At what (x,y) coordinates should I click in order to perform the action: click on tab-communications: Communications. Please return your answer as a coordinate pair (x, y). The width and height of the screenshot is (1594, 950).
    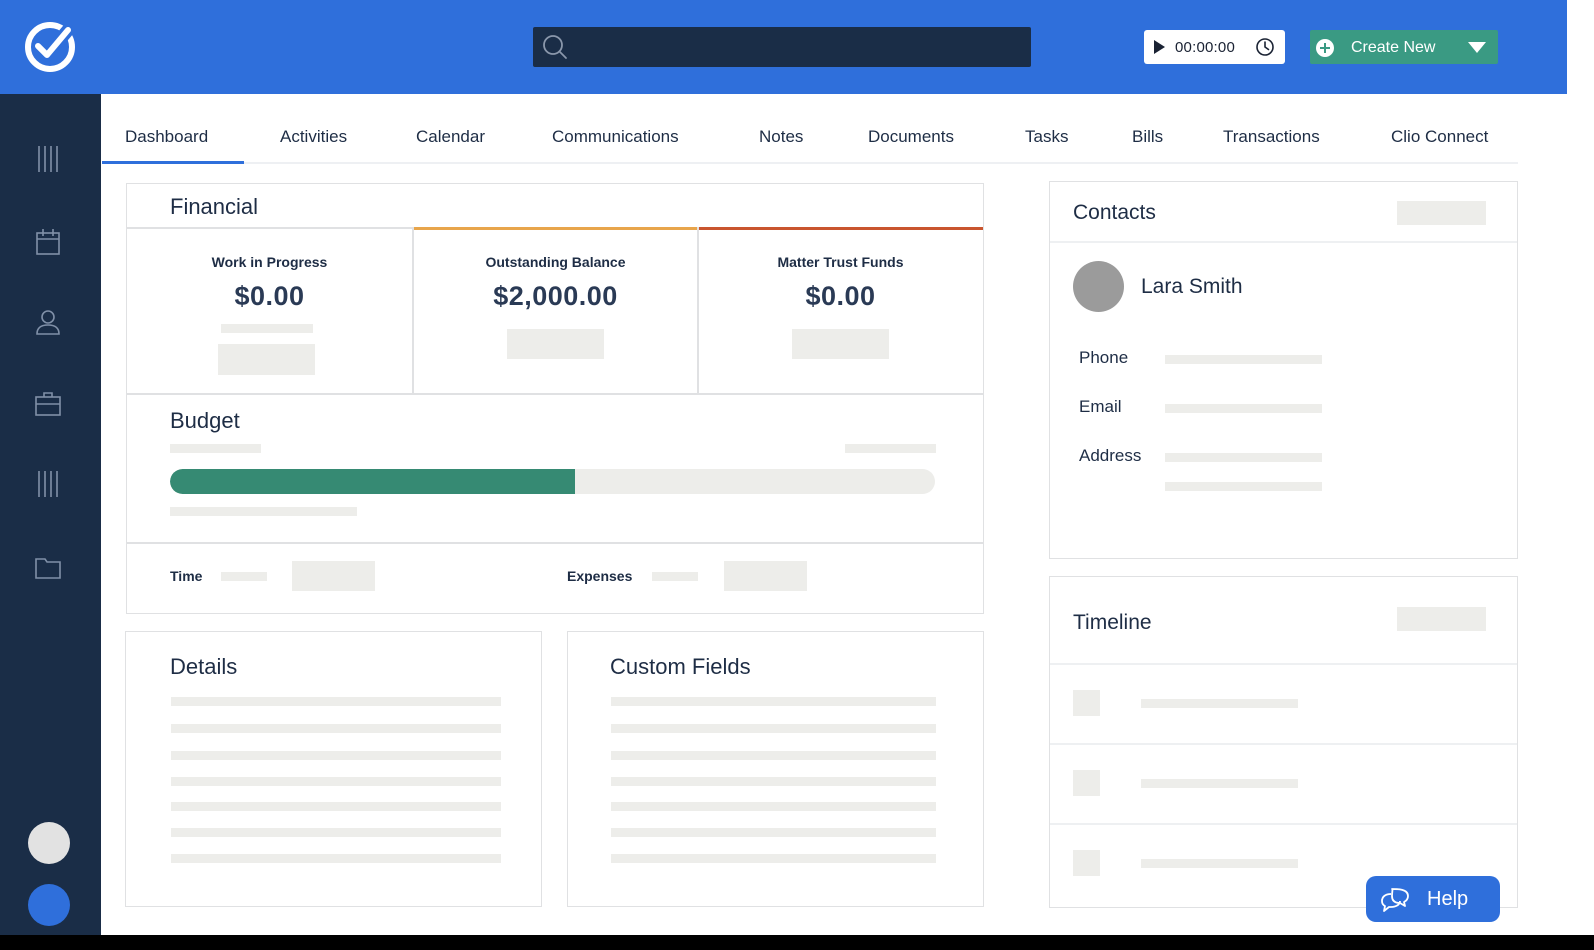
    Looking at the image, I should click on (615, 137).